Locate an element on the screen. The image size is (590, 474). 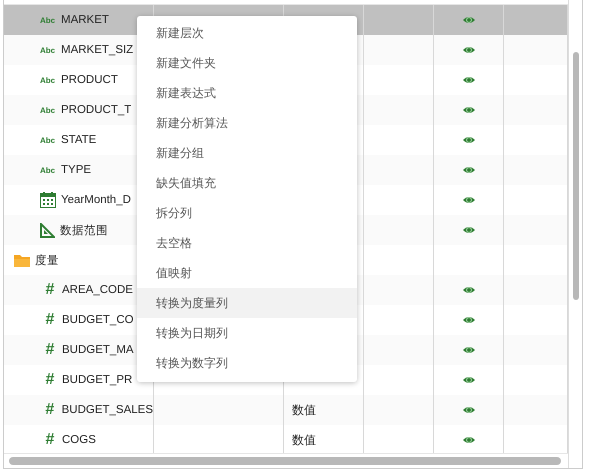
field-name: BUDGET_CO is located at coordinates (98, 320).